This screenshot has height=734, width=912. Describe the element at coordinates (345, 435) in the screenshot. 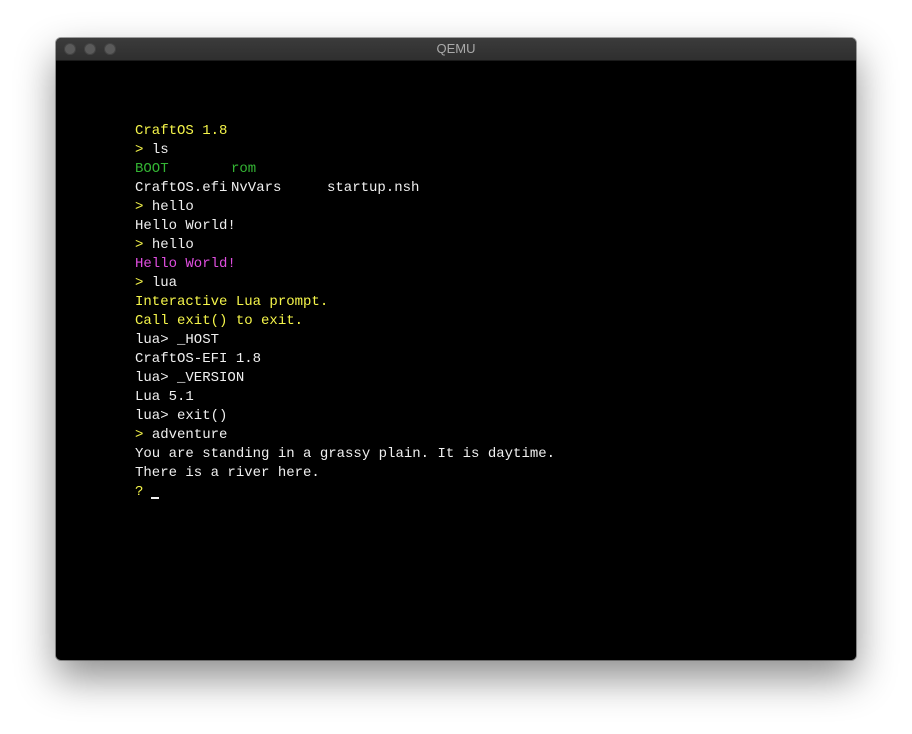

I see `terminal-line: > adventure` at that location.